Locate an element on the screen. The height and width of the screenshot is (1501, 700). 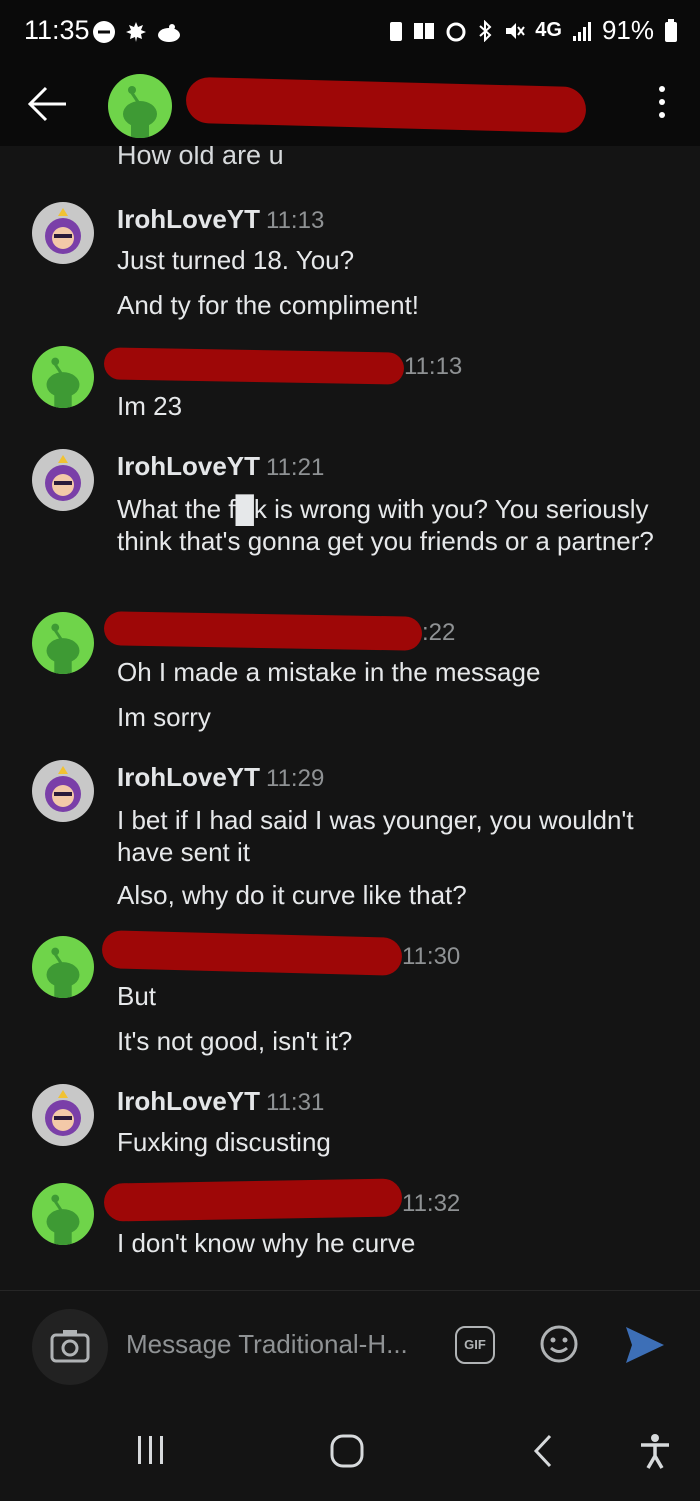
signal-icon is located at coordinates (581, 31).